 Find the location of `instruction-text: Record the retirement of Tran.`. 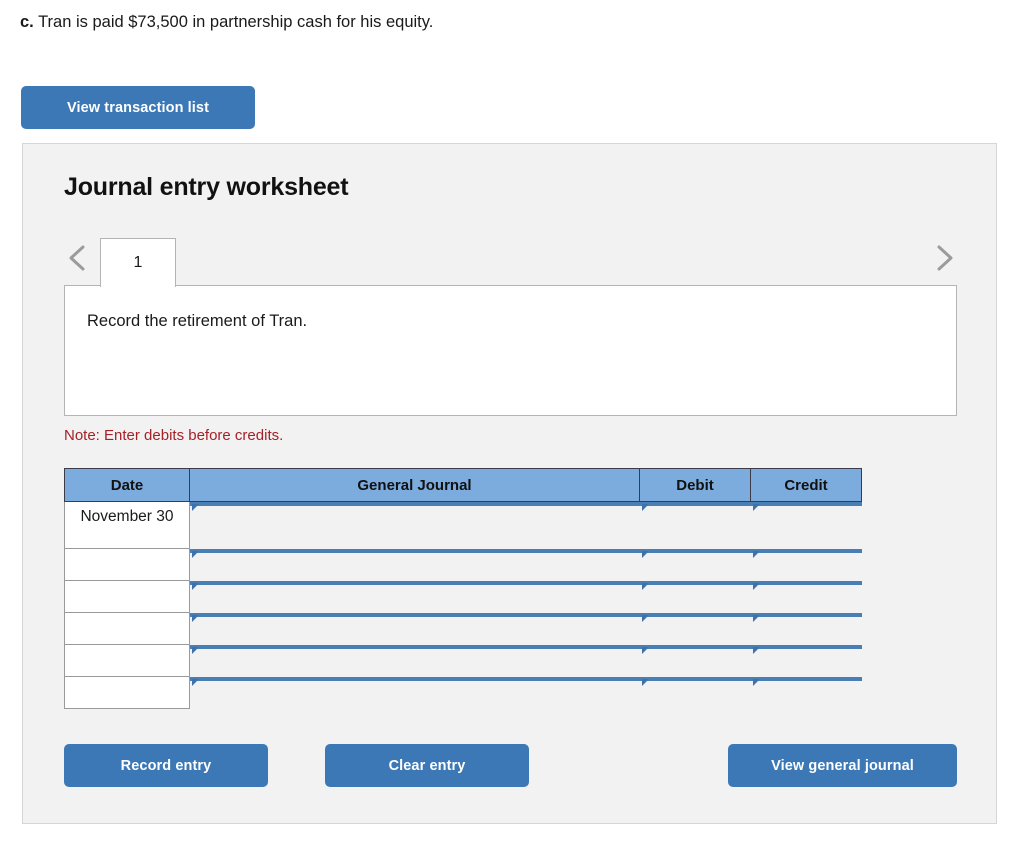

instruction-text: Record the retirement of Tran. is located at coordinates (197, 321).